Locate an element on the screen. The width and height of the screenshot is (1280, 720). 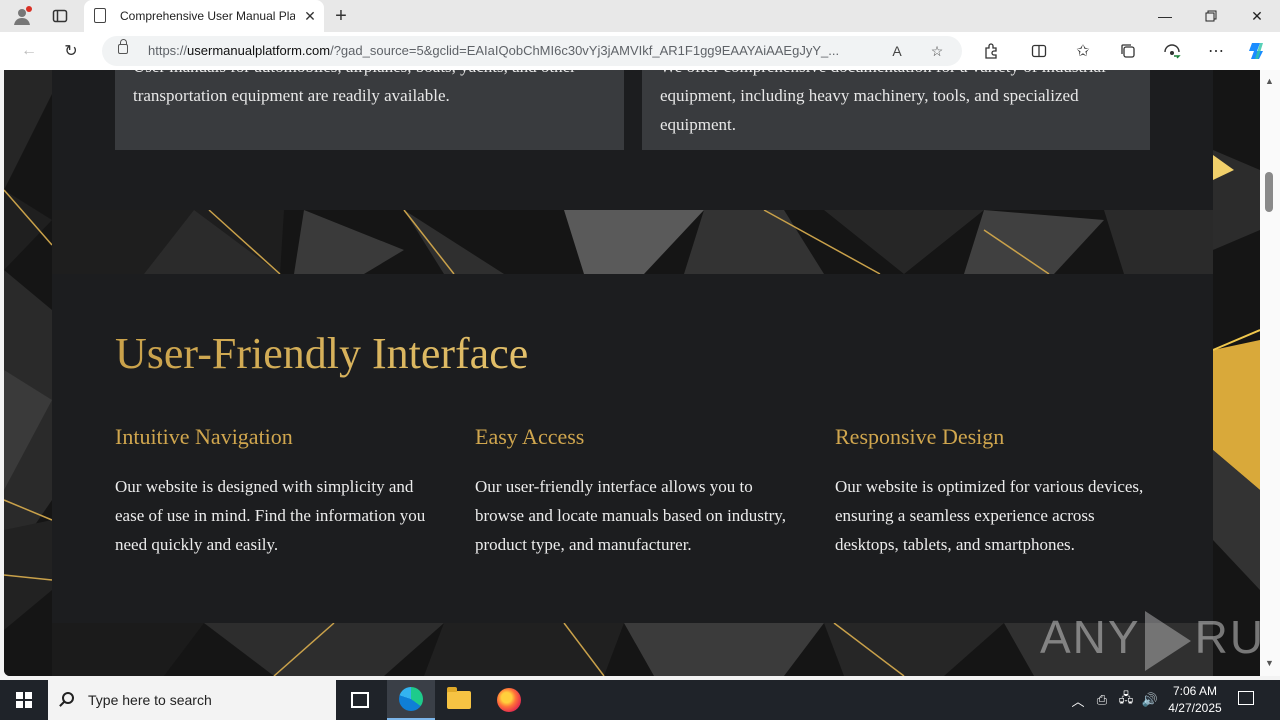
more-options-icon: ⋯ is located at coordinates (1216, 51).